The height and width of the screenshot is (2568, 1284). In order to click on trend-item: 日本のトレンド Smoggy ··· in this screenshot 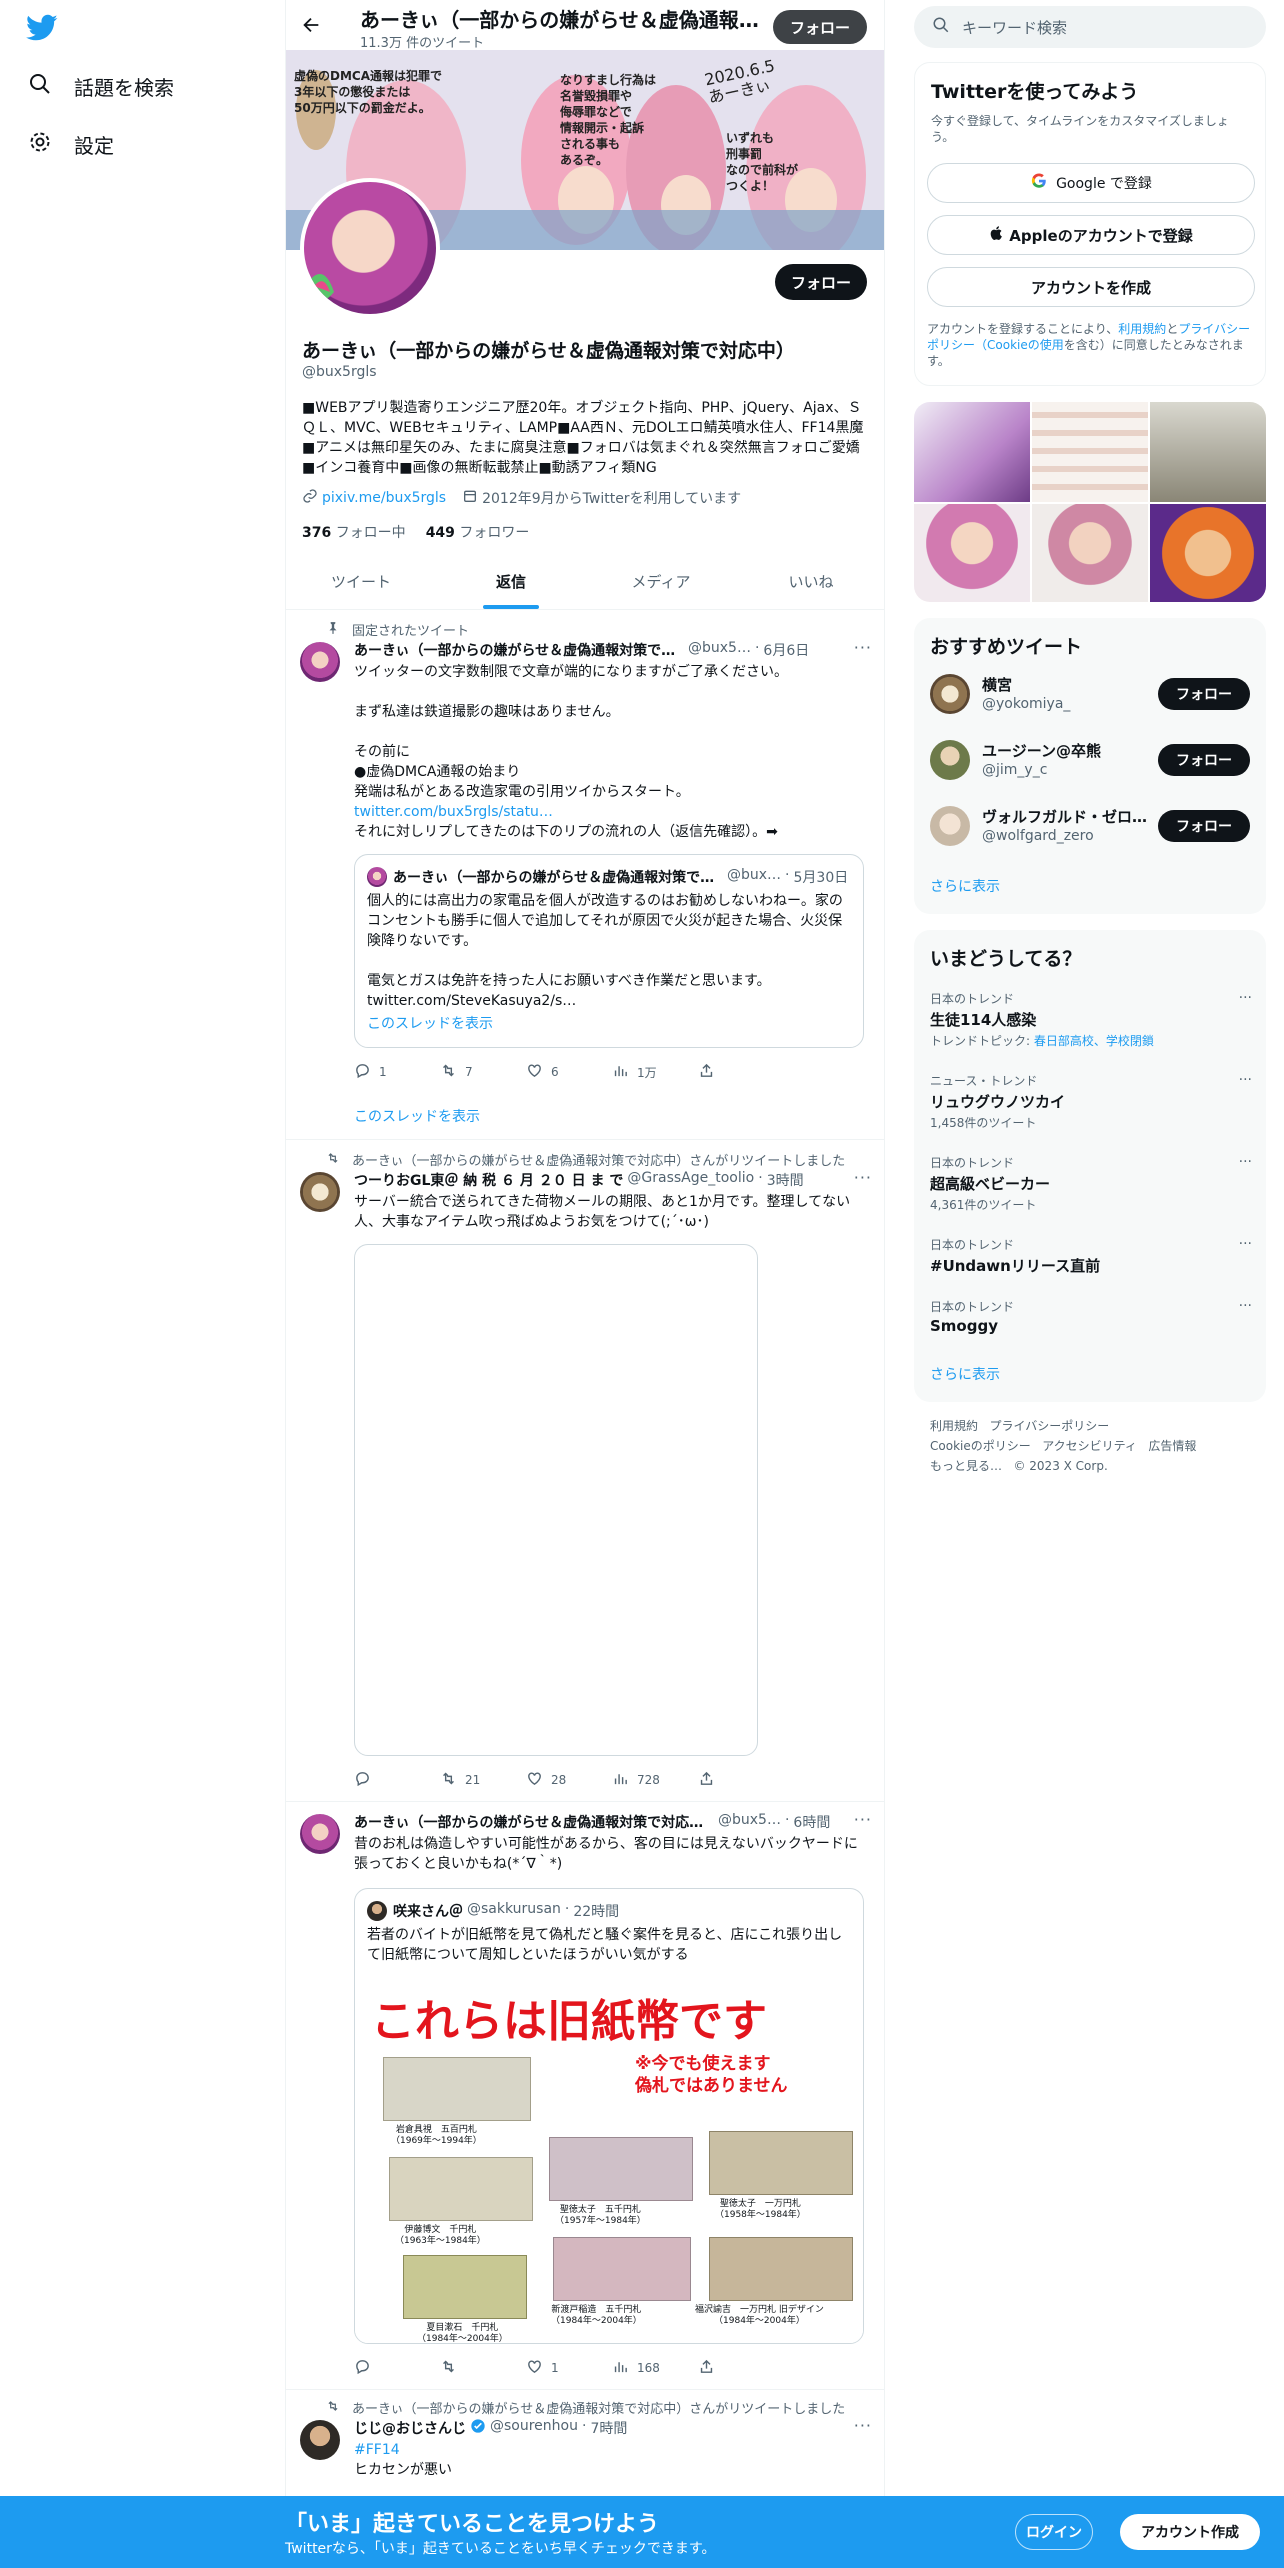, I will do `click(1091, 1316)`.